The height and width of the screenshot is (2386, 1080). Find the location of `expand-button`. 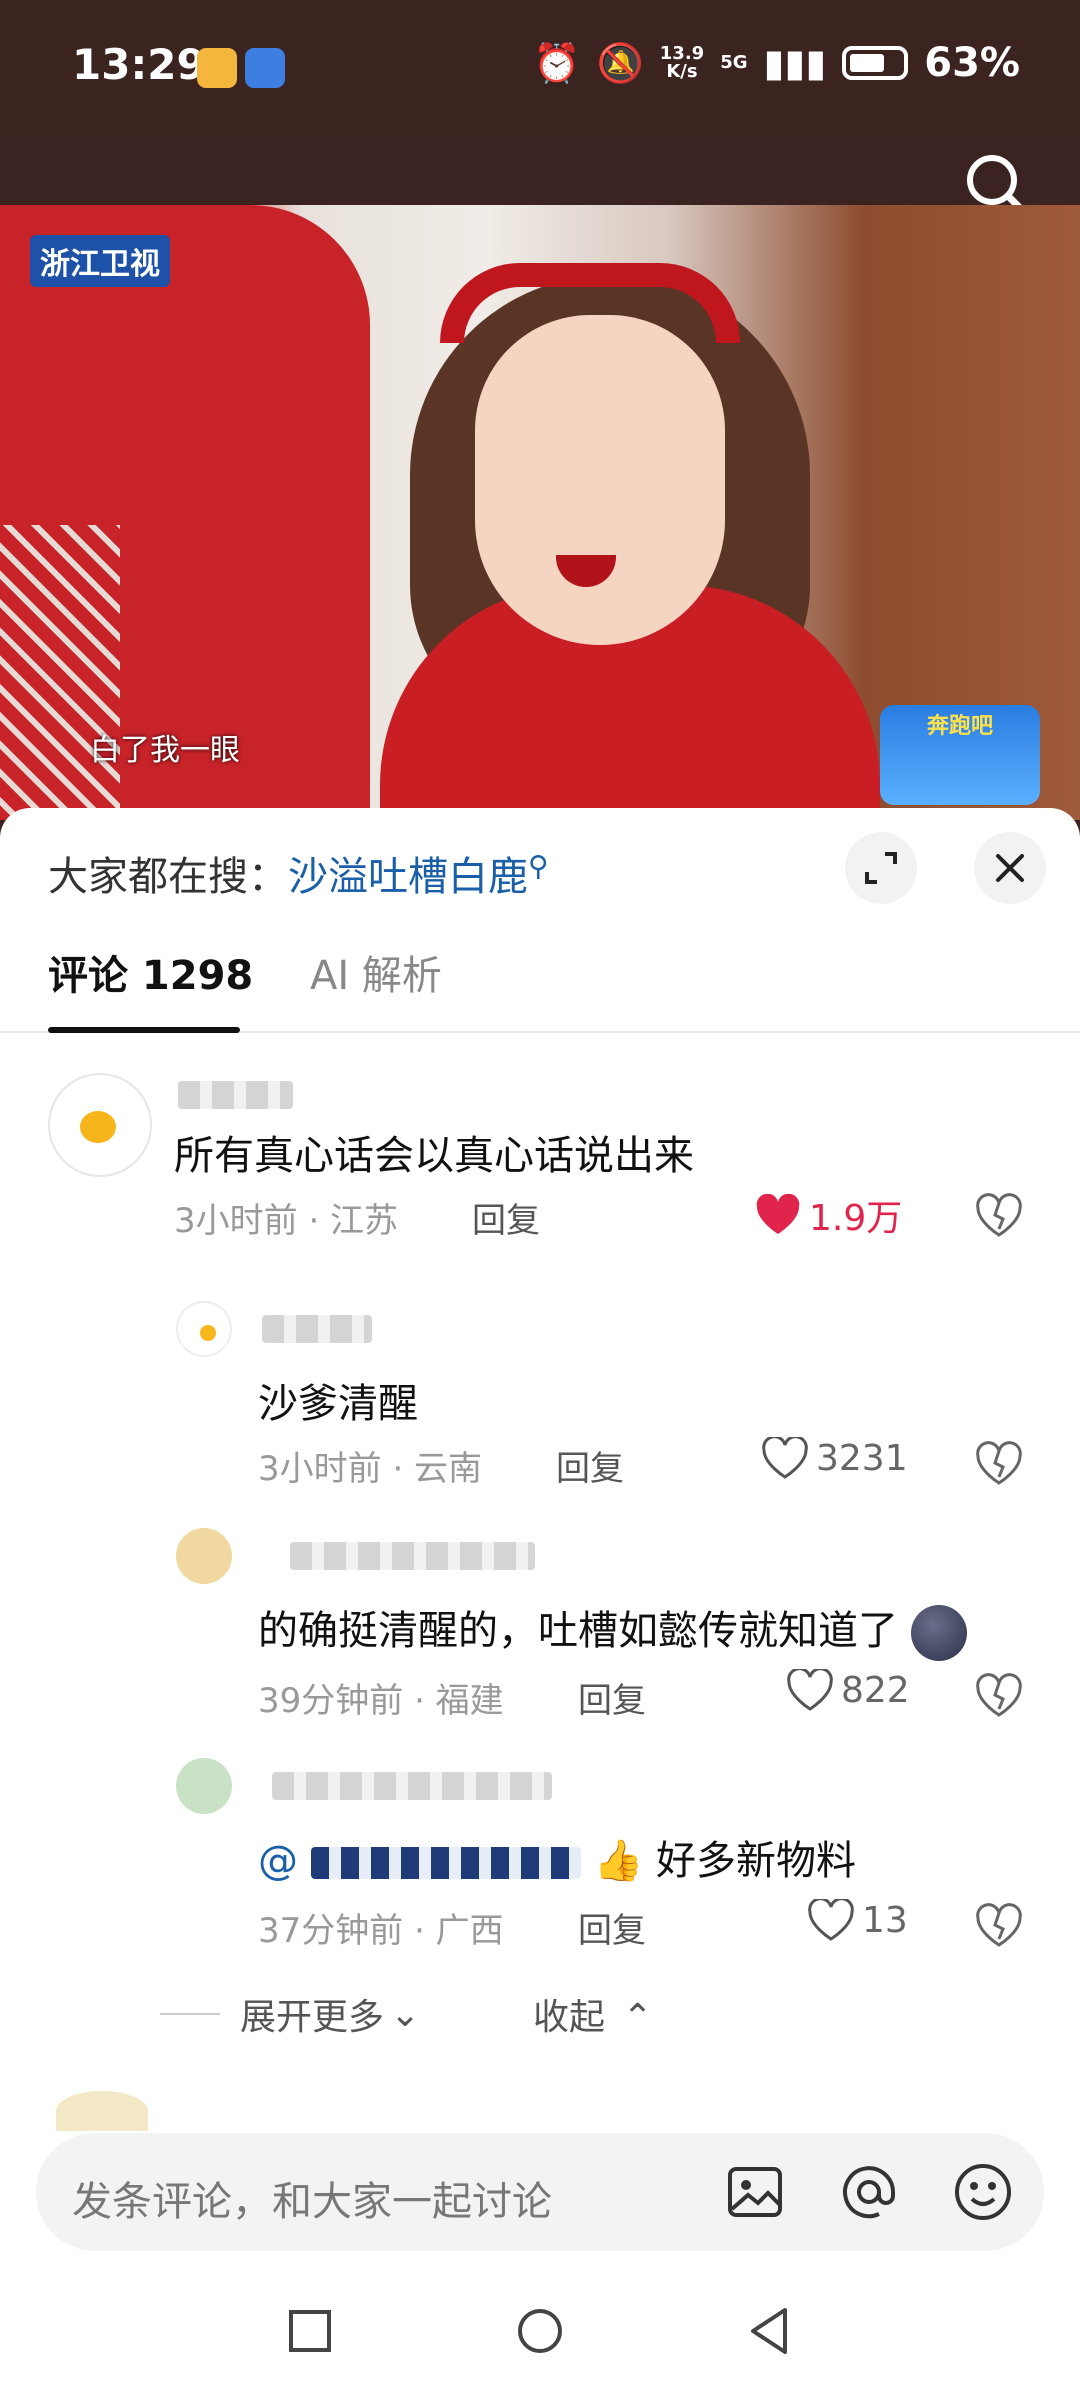

expand-button is located at coordinates (881, 868).